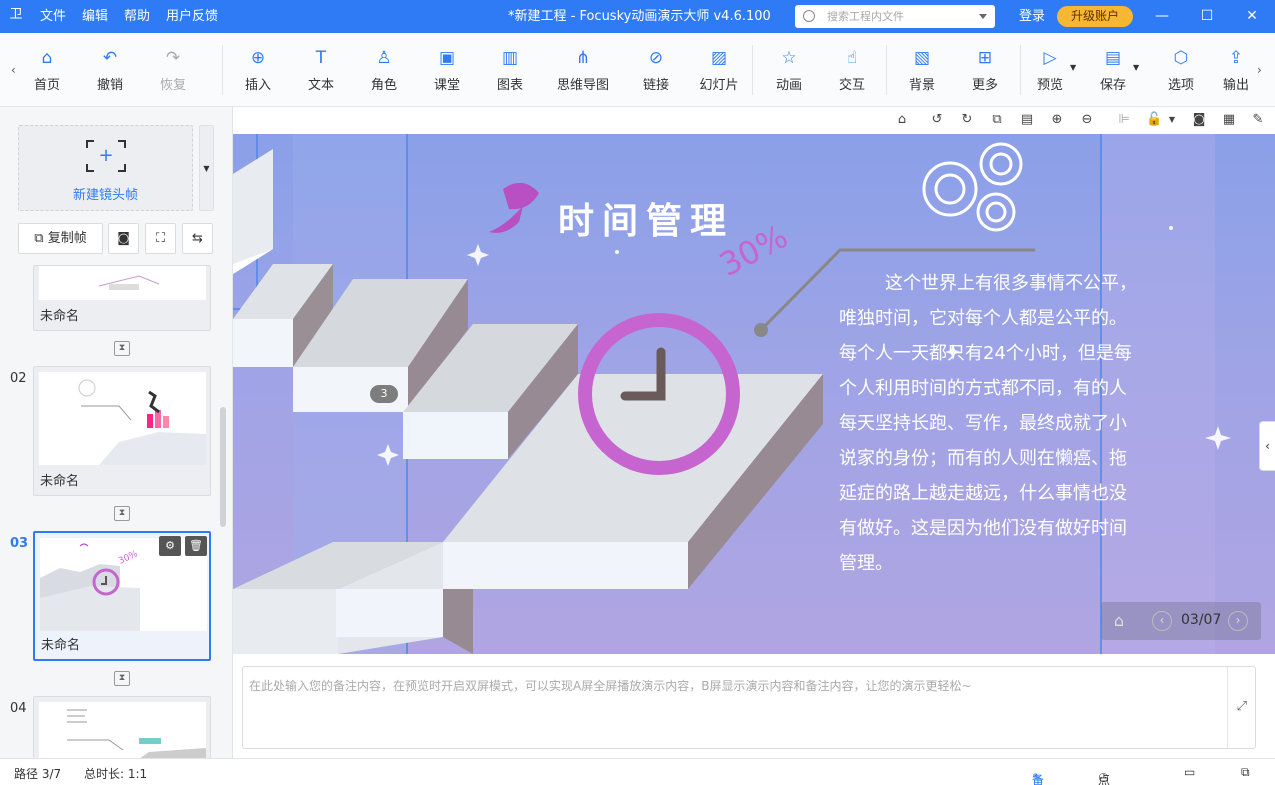 This screenshot has width=1275, height=785. Describe the element at coordinates (997, 120) in the screenshot. I see `copy-icon: ⧉` at that location.